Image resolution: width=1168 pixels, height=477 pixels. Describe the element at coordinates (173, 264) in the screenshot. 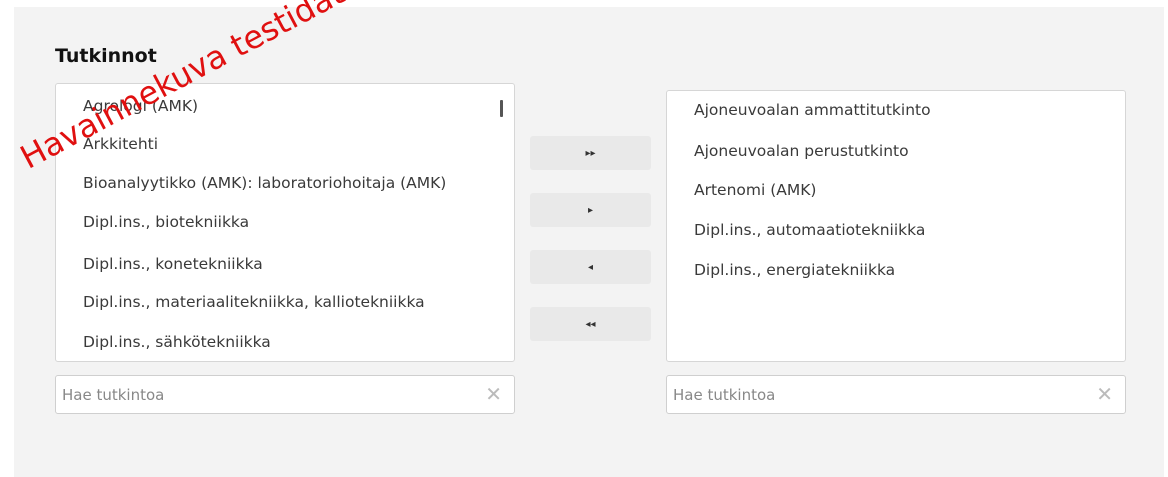

I see `list-item: Dipl.ins., konetekniikka` at that location.